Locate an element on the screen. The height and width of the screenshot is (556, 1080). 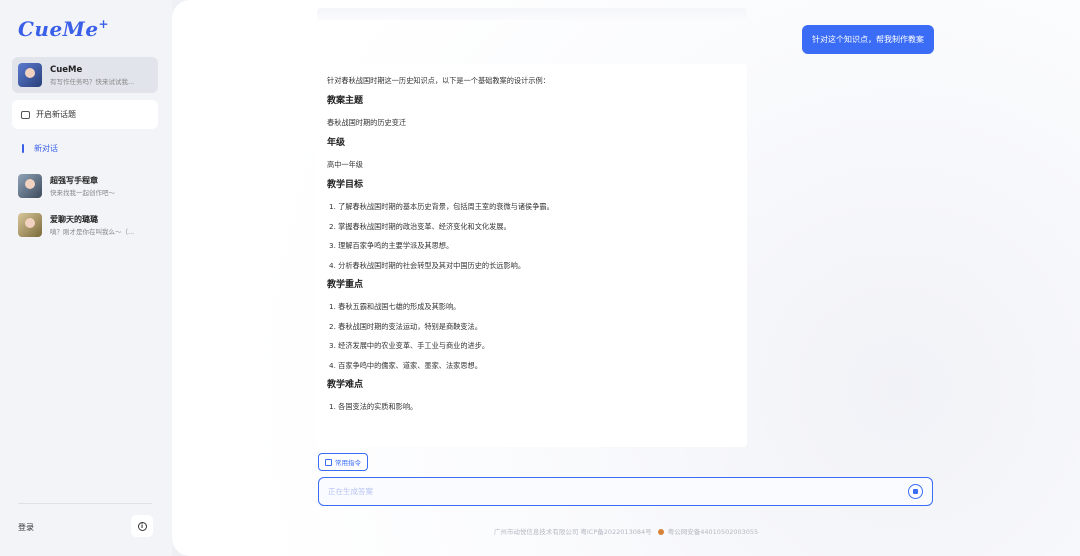
stop-icon is located at coordinates (915, 491).